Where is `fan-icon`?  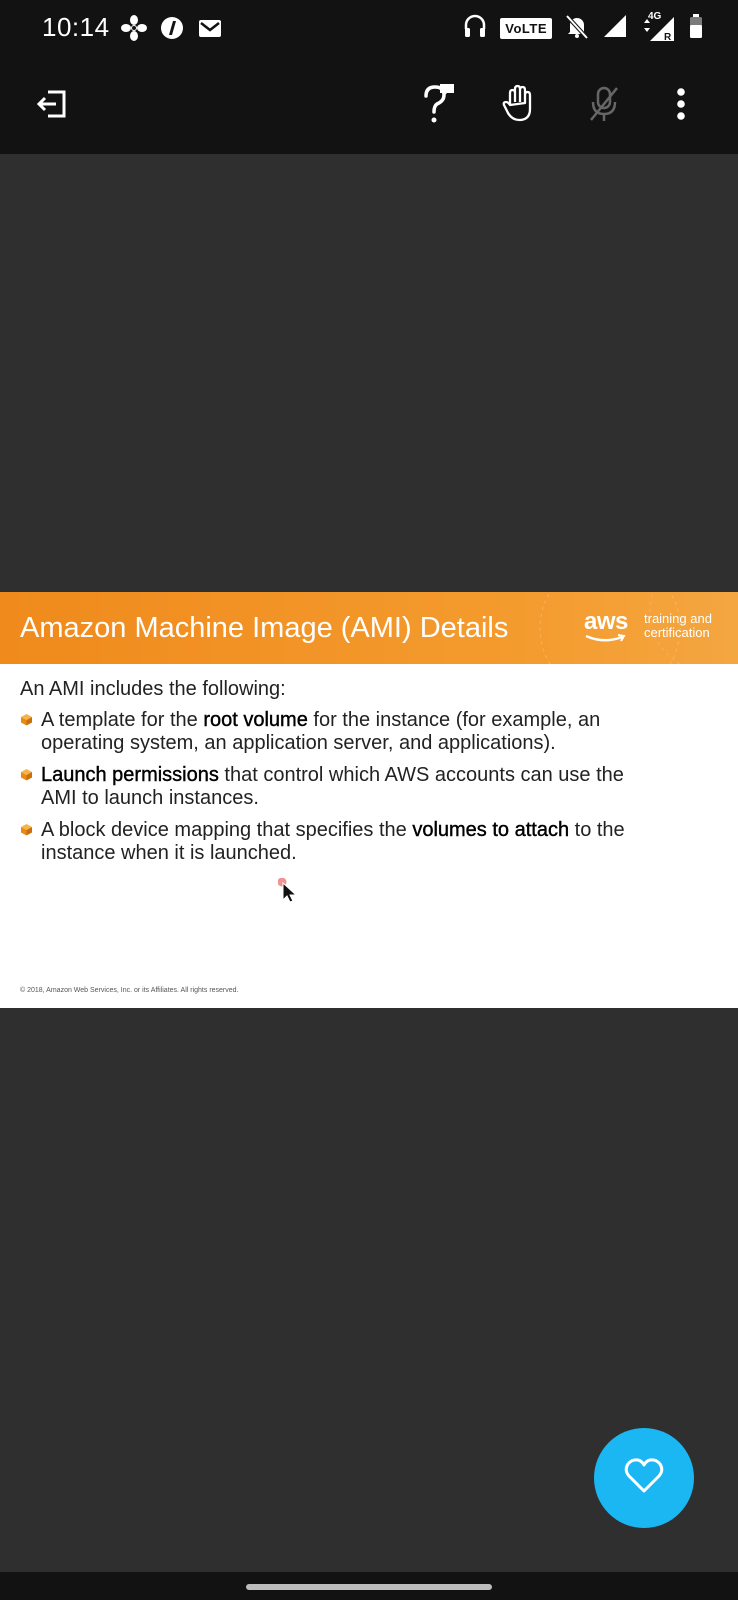
fan-icon is located at coordinates (134, 30).